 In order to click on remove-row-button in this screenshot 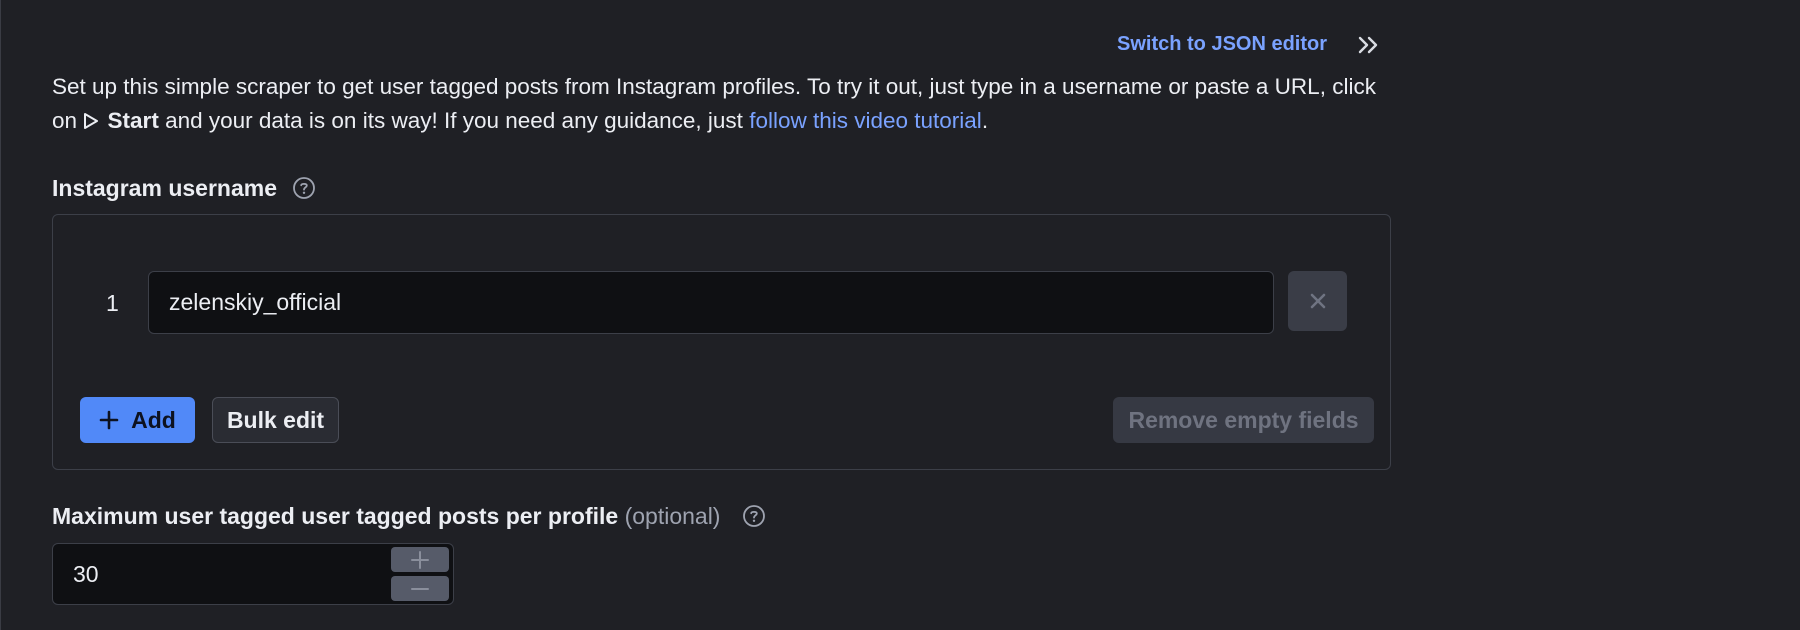, I will do `click(1317, 301)`.